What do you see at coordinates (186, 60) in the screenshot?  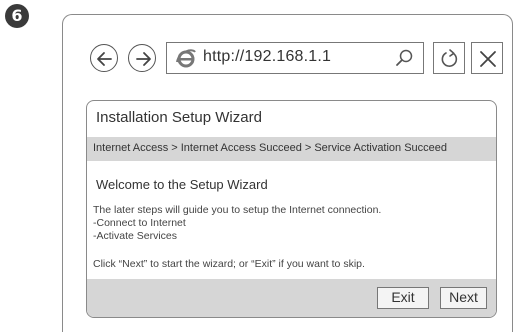 I see `ie-icon` at bounding box center [186, 60].